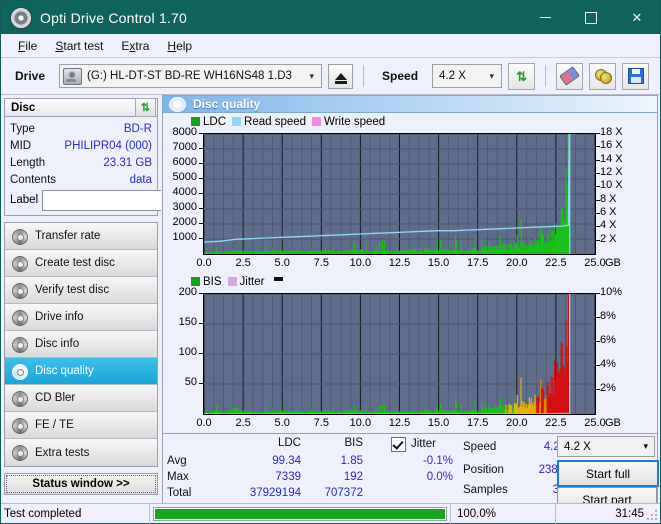 Image resolution: width=661 pixels, height=524 pixels. What do you see at coordinates (184, 162) in the screenshot?
I see `y-axis-tick-label: 6000` at bounding box center [184, 162].